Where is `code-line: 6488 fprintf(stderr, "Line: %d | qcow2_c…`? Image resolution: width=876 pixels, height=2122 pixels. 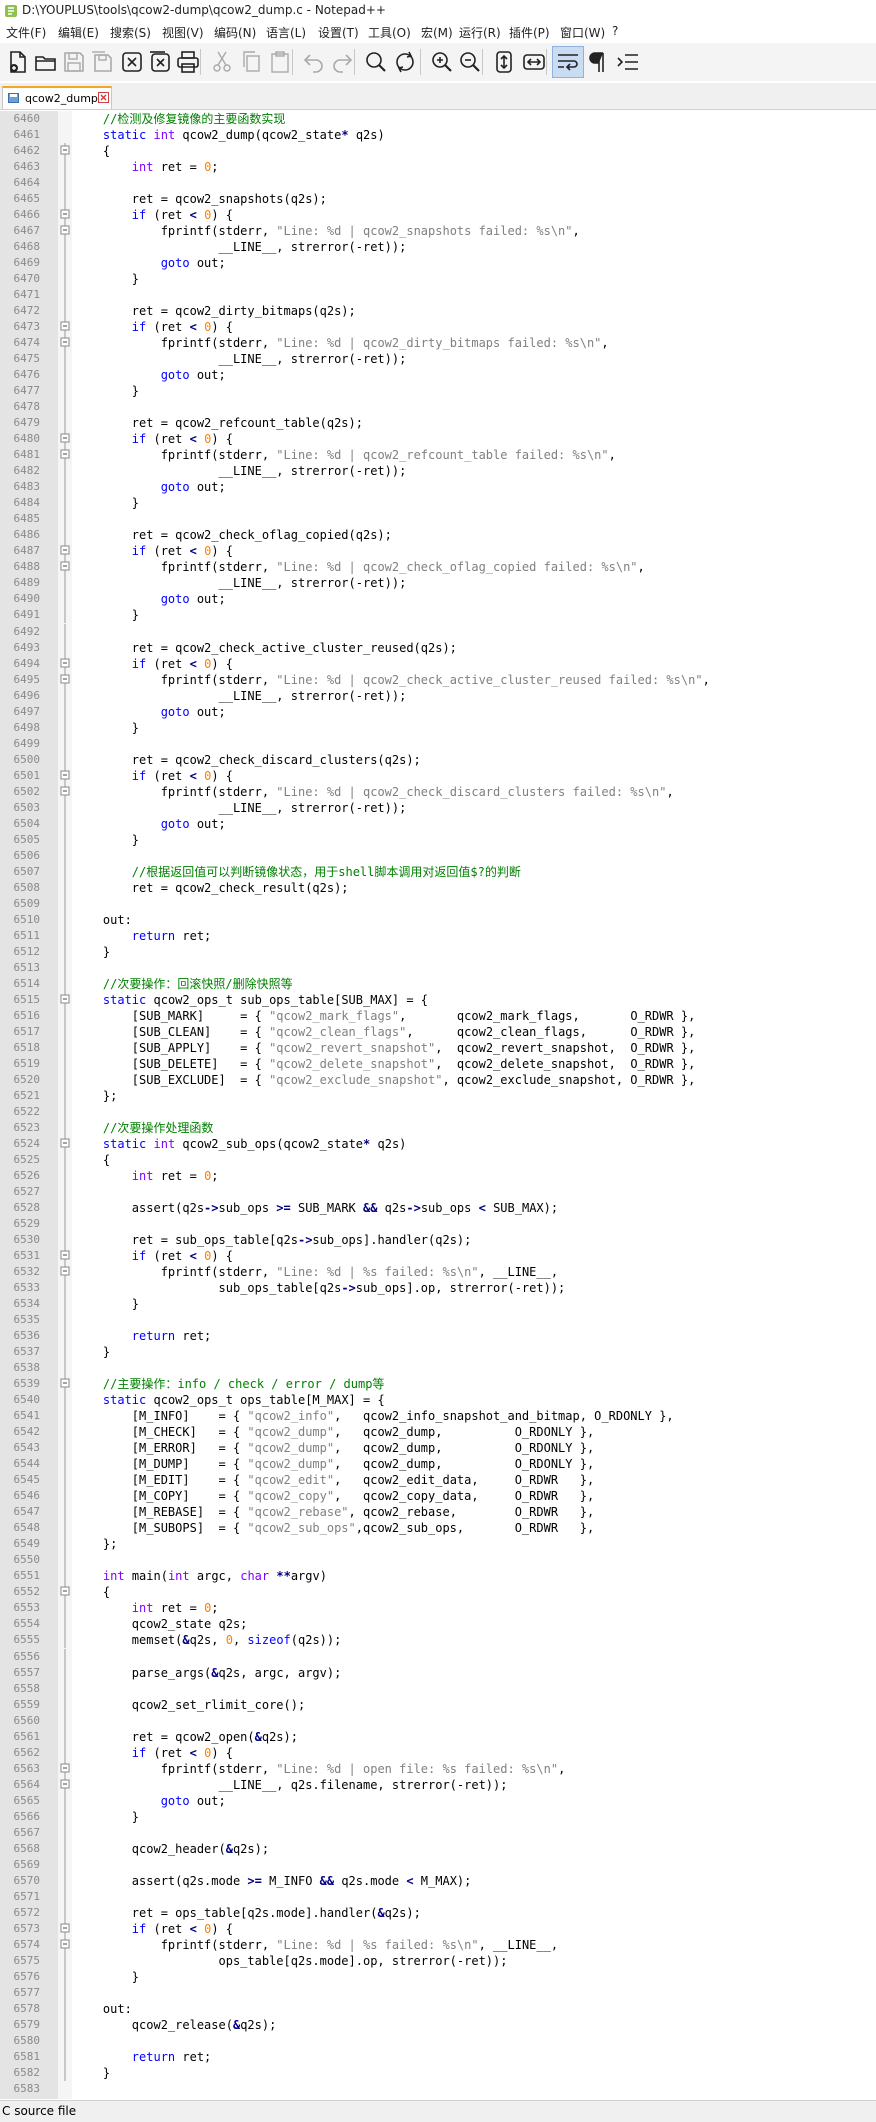
code-line: 6488 fprintf(stderr, "Line: %d | qcow2_c… is located at coordinates (438, 567).